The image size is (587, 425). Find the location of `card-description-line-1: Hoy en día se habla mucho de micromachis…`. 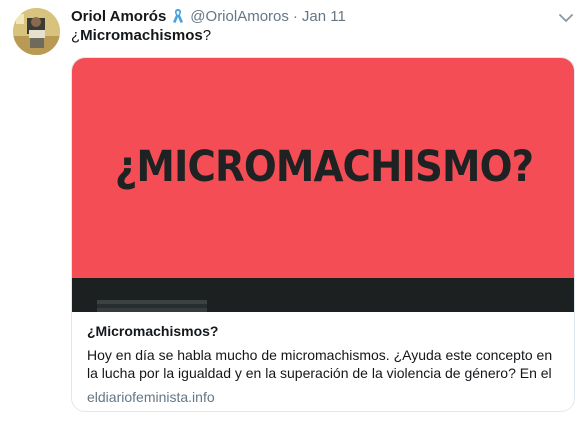

card-description-line-1: Hoy en día se habla mucho de micromachis… is located at coordinates (320, 355).